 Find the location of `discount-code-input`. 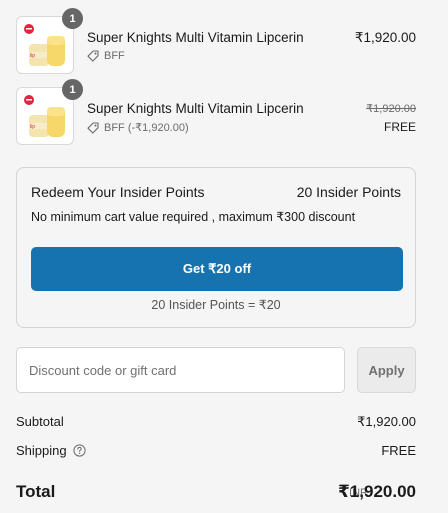

discount-code-input is located at coordinates (180, 370).